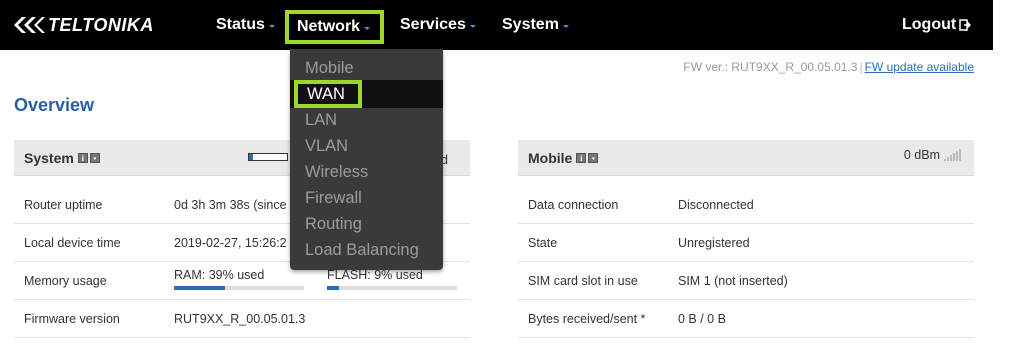  I want to click on logout-button: Logout, so click(937, 25).